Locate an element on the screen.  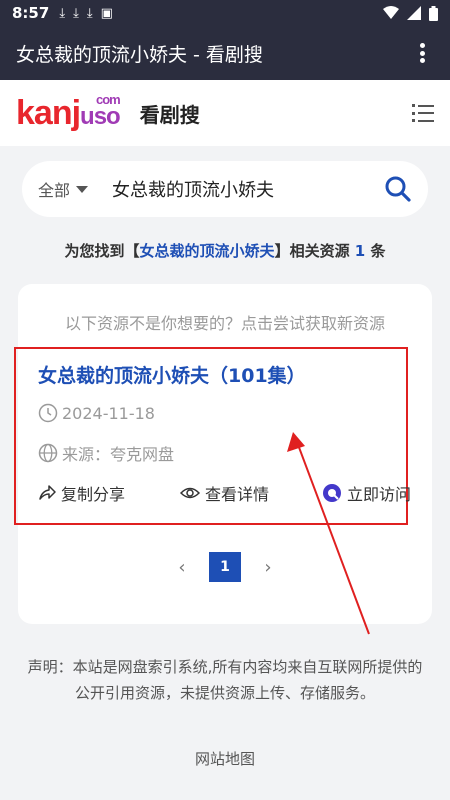
visit-now-label: 立即访问 is located at coordinates (379, 494).